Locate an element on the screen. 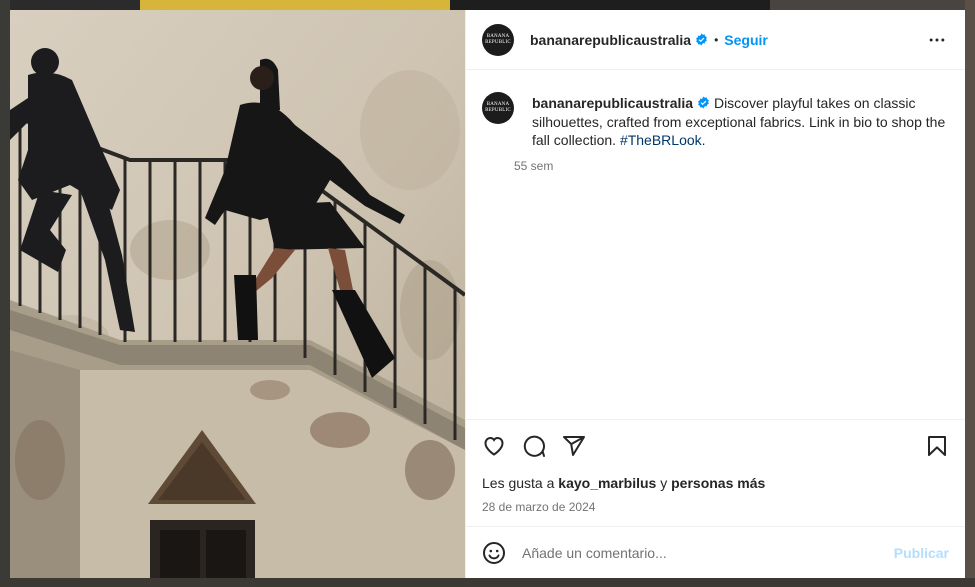 The height and width of the screenshot is (587, 975). likes-others-link: personas más is located at coordinates (718, 483).